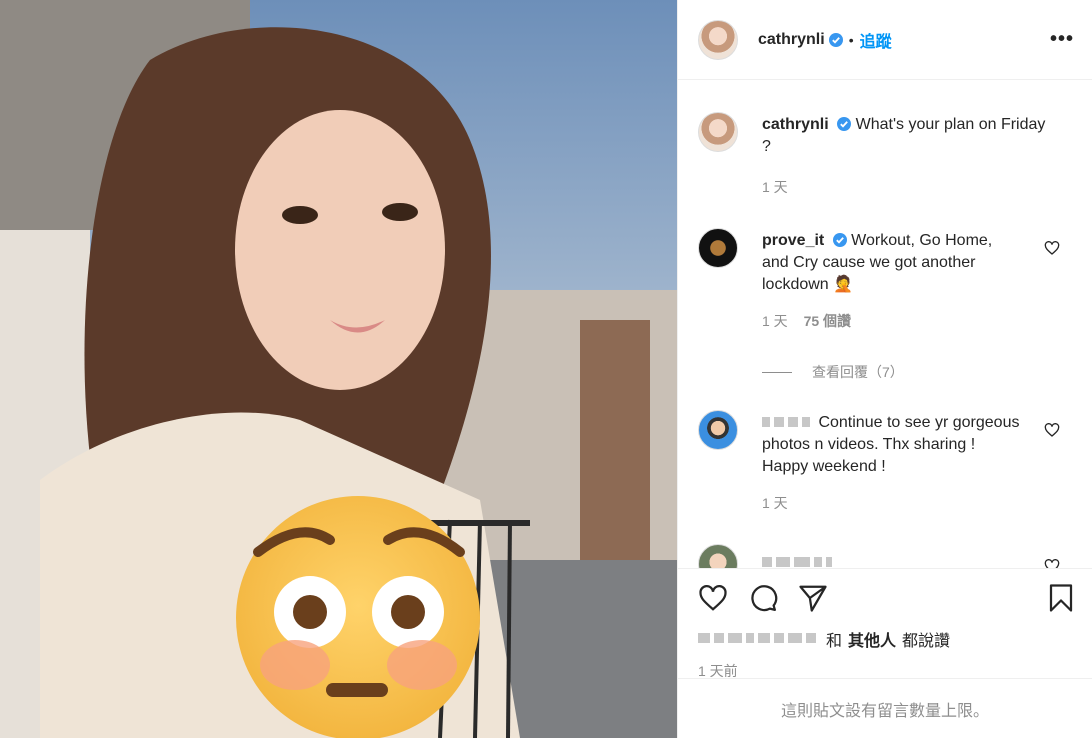 Image resolution: width=1092 pixels, height=738 pixels. Describe the element at coordinates (713, 598) in the screenshot. I see `like-heart-icon` at that location.